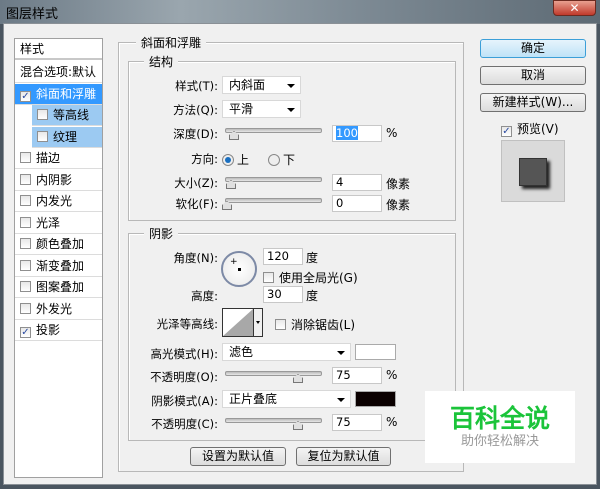 Image resolution: width=600 pixels, height=489 pixels. Describe the element at coordinates (196, 86) in the screenshot. I see `style-label: 样式(T):` at that location.